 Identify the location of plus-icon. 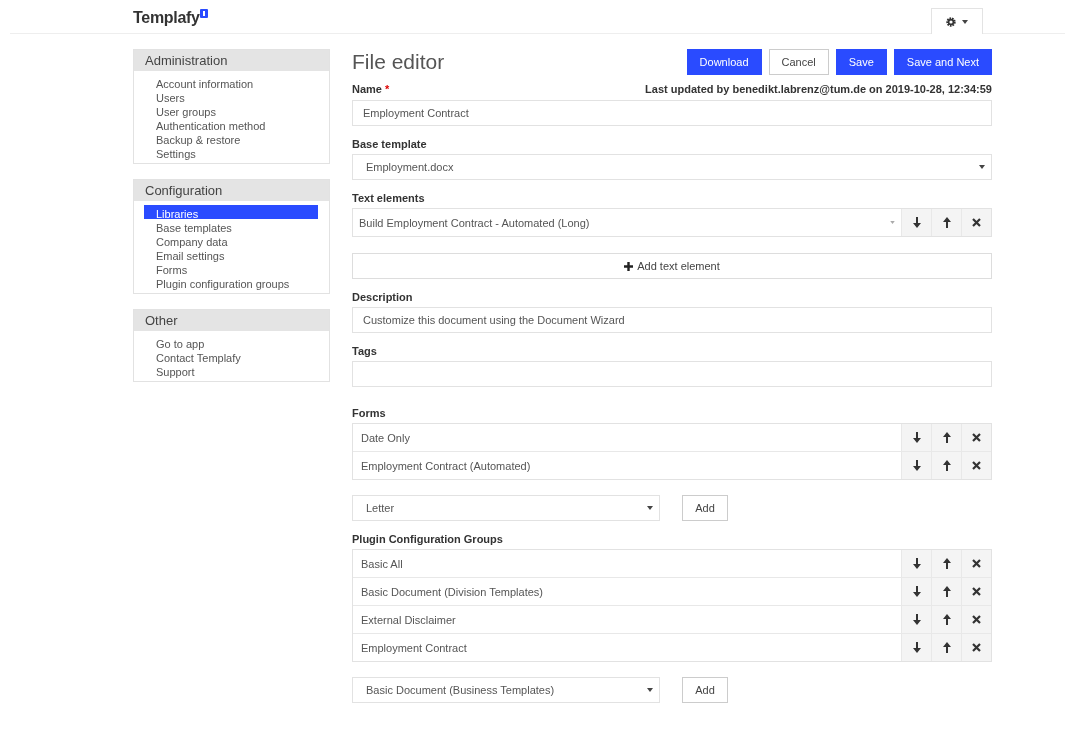
(629, 266).